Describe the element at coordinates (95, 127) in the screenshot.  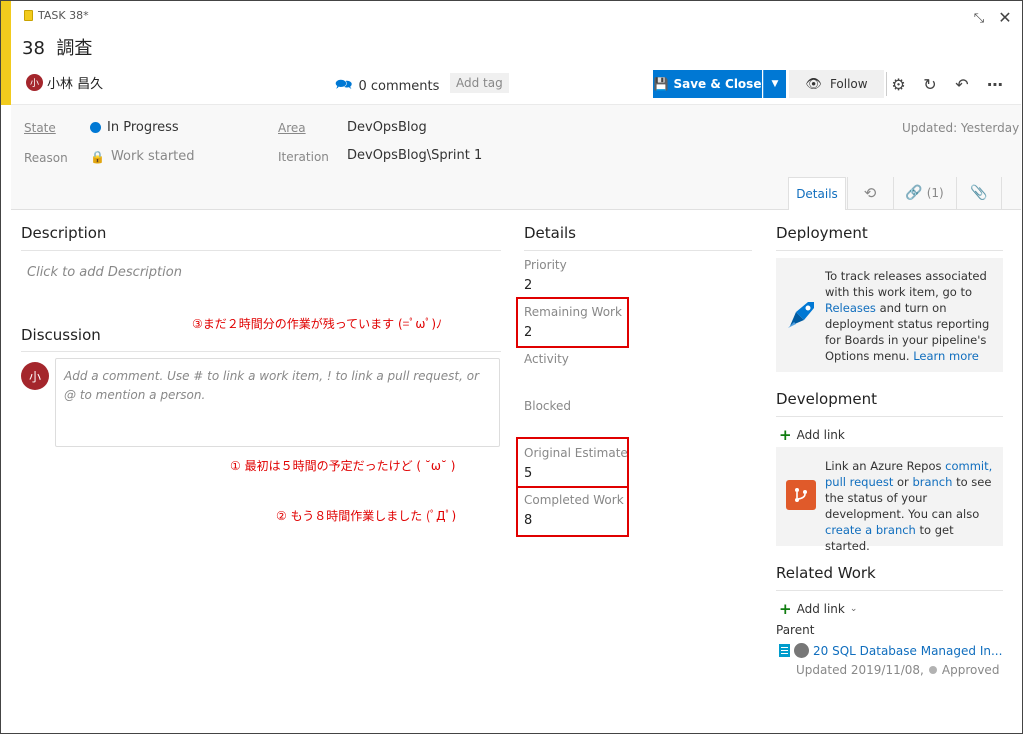
I see `in-progress-dot-icon` at that location.